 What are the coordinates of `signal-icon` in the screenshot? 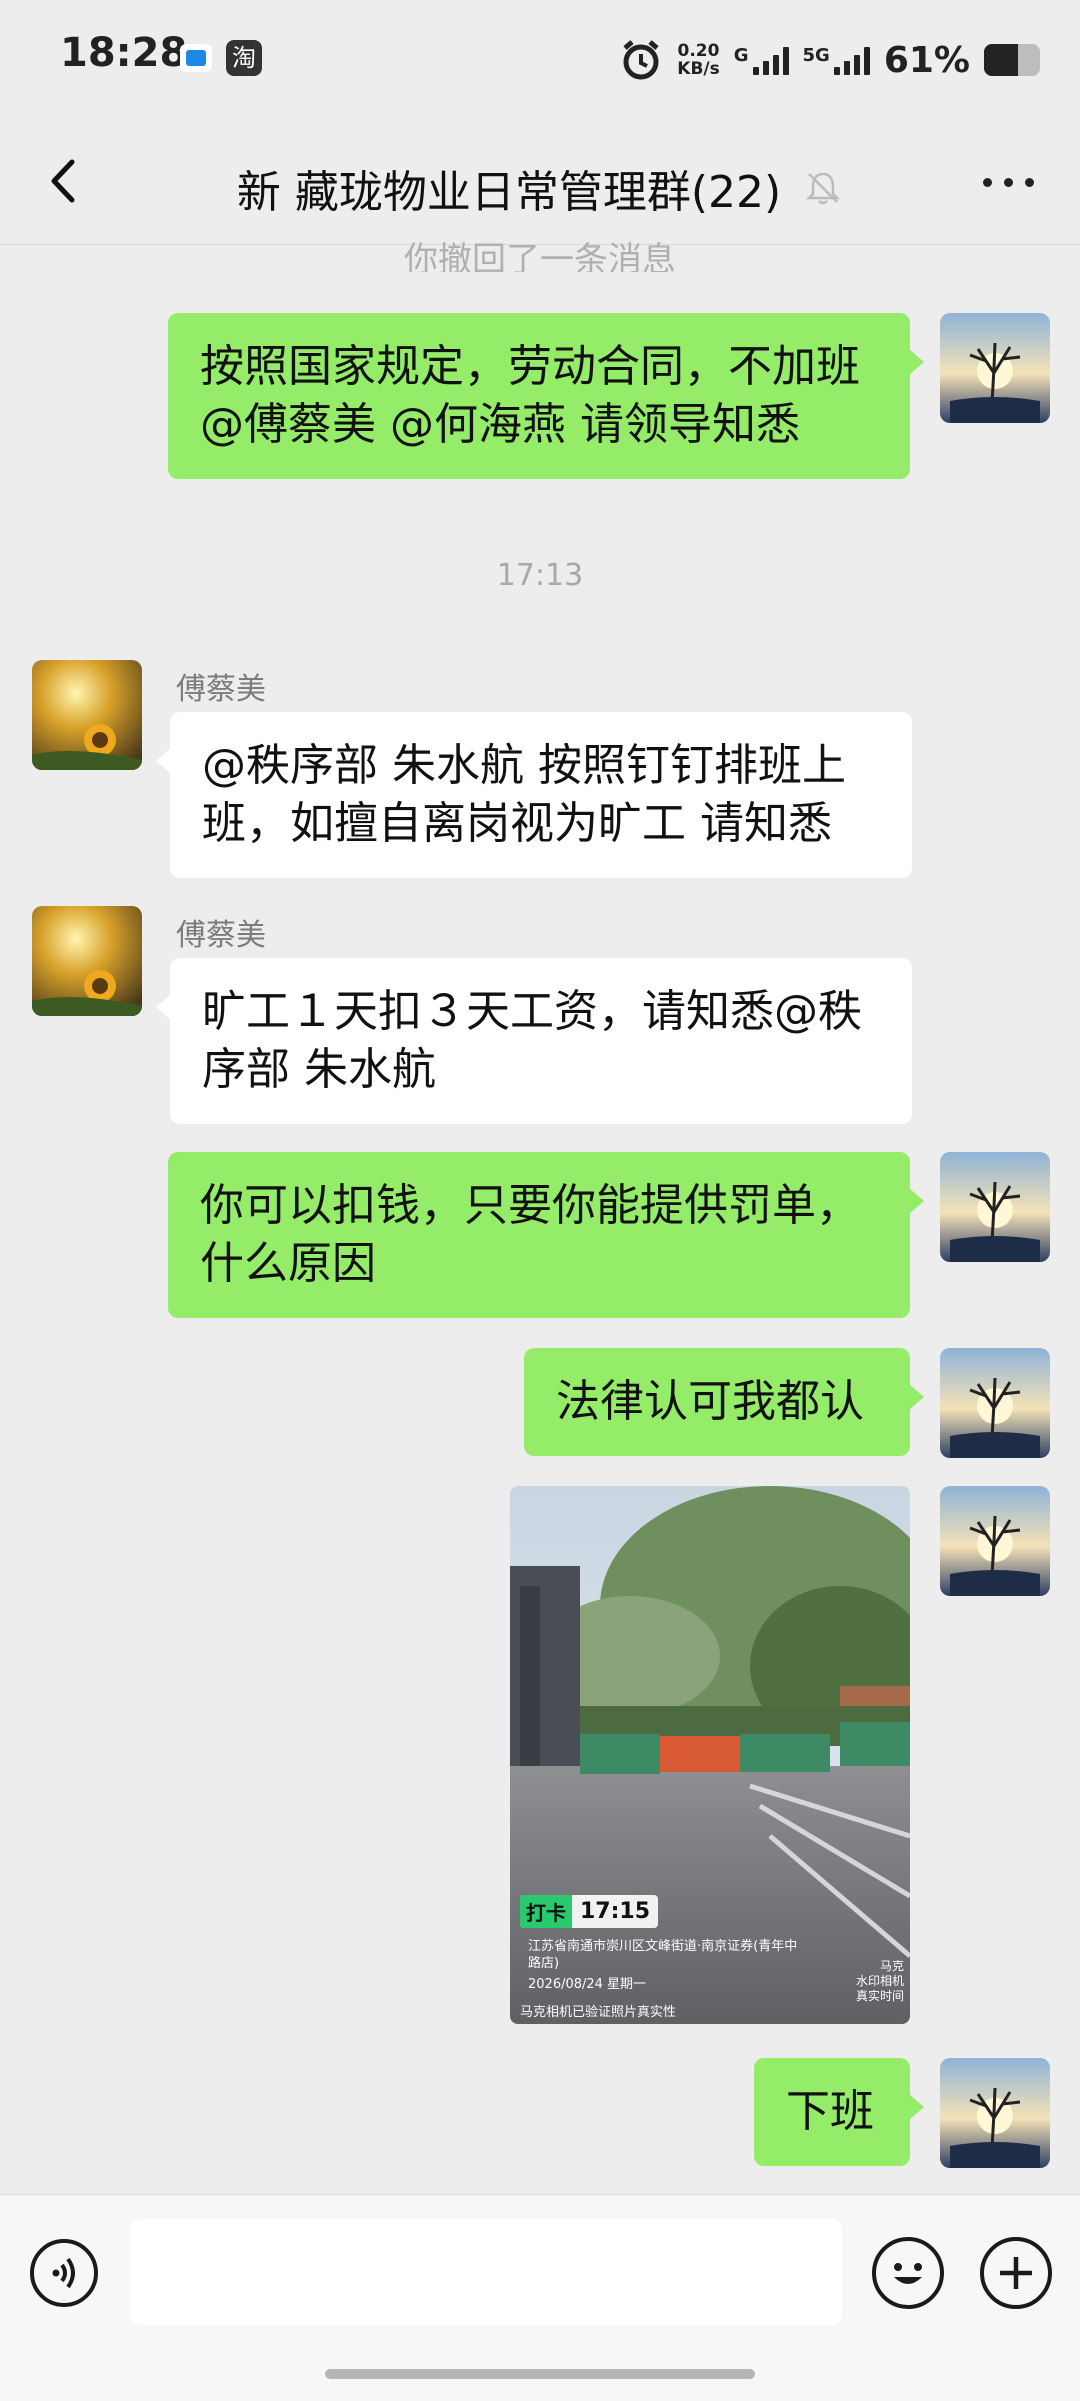 It's located at (770, 60).